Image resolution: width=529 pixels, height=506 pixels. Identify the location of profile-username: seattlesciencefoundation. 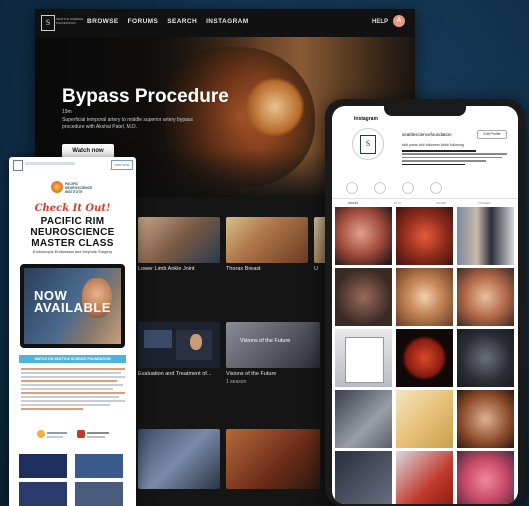
(427, 134).